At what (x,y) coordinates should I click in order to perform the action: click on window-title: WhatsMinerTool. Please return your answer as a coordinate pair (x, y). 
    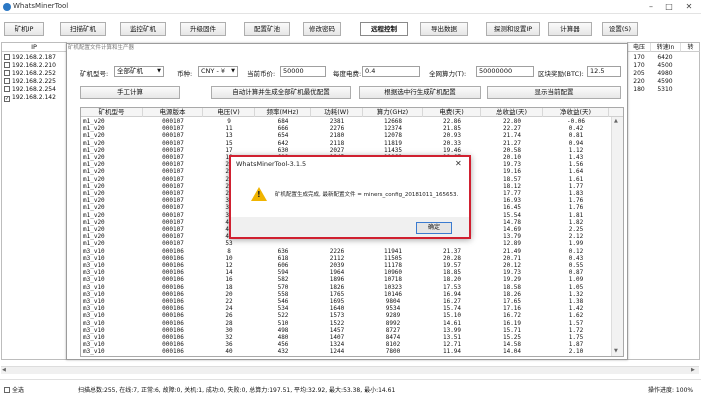
    Looking at the image, I should click on (41, 6).